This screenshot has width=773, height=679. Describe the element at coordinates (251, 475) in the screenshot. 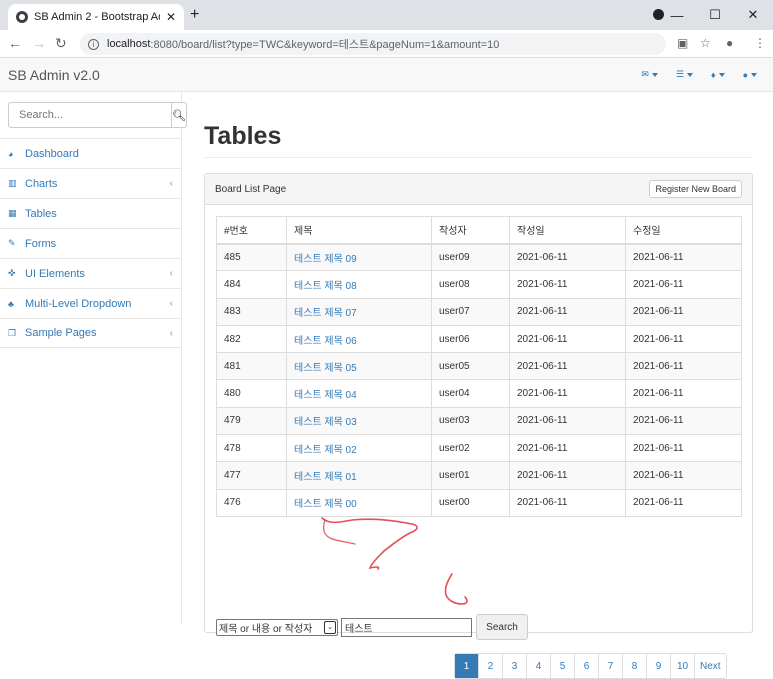

I see `table-cell: 477` at that location.